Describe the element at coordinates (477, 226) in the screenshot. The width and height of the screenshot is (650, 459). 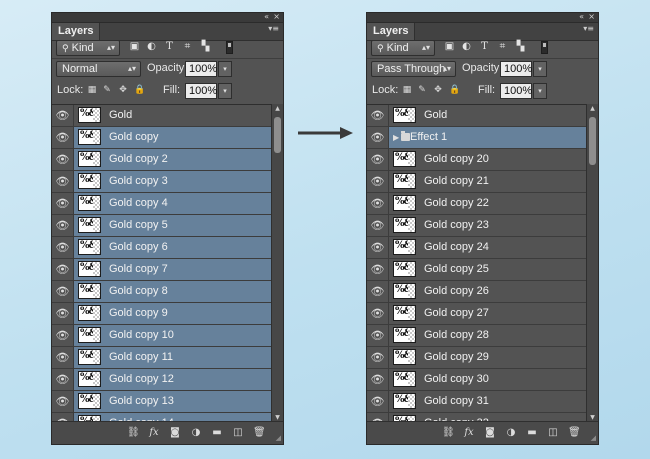
I see `layer-row: 👁 %& Gold copy 23` at that location.